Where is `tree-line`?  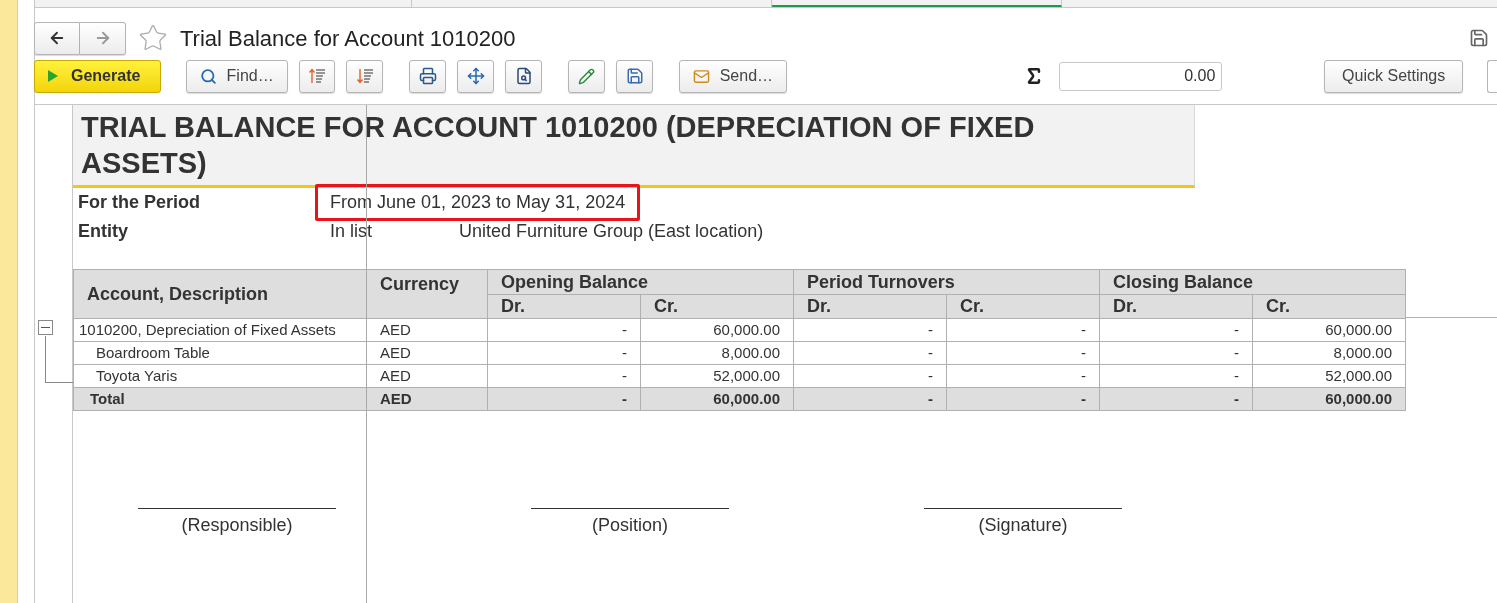 tree-line is located at coordinates (59, 359).